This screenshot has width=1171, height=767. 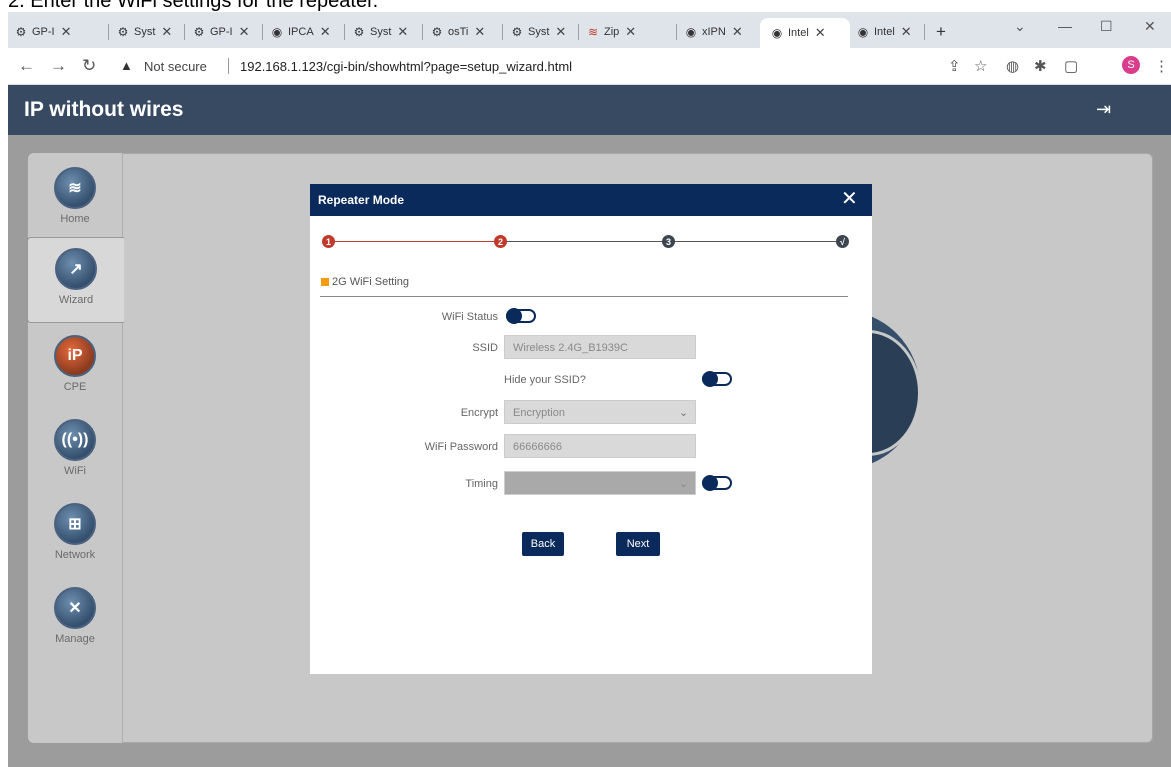 I want to click on security-indicator: Not secure, so click(x=175, y=66).